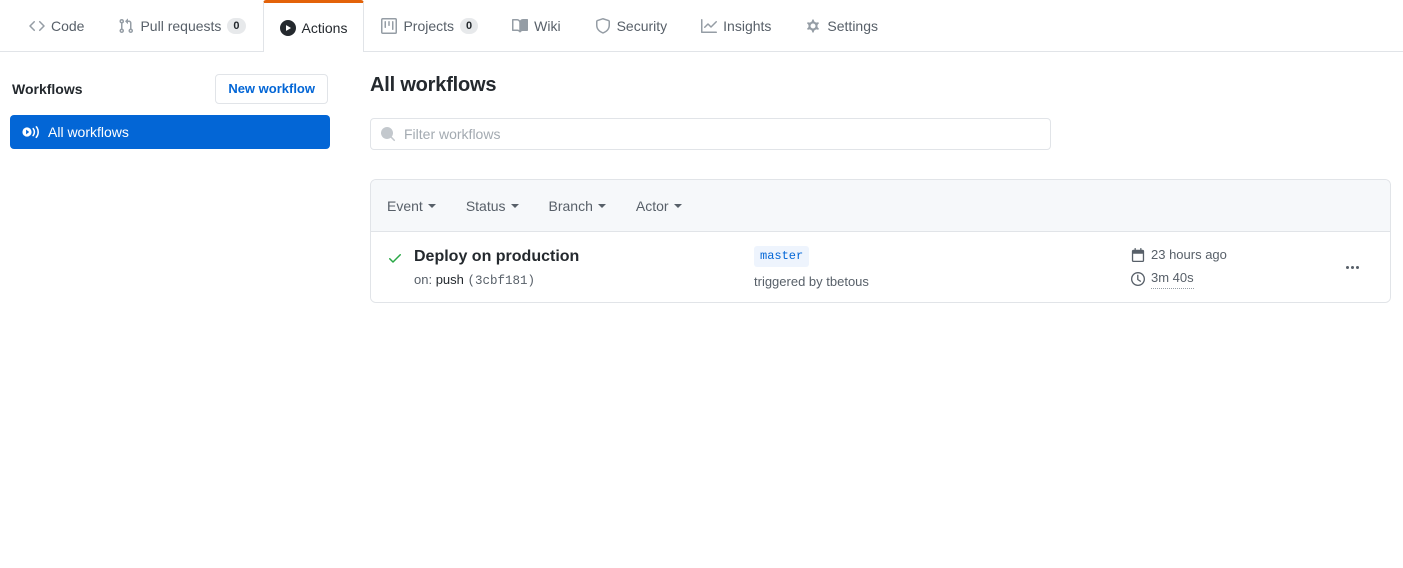  I want to click on filter-label: Actor, so click(652, 205).